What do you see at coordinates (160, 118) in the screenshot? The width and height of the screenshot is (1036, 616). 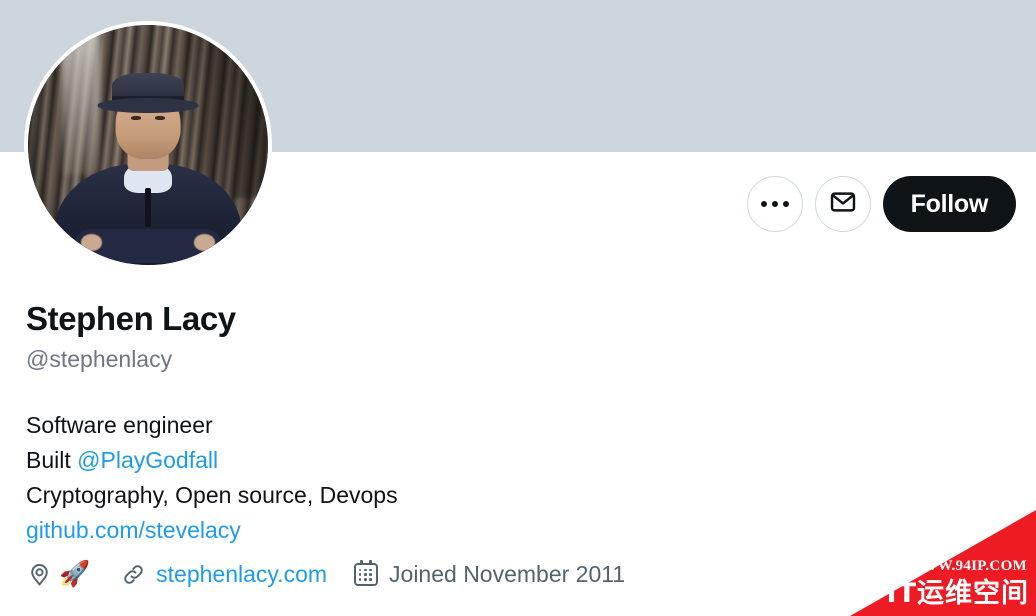 I see `avatar-person-eye-right` at bounding box center [160, 118].